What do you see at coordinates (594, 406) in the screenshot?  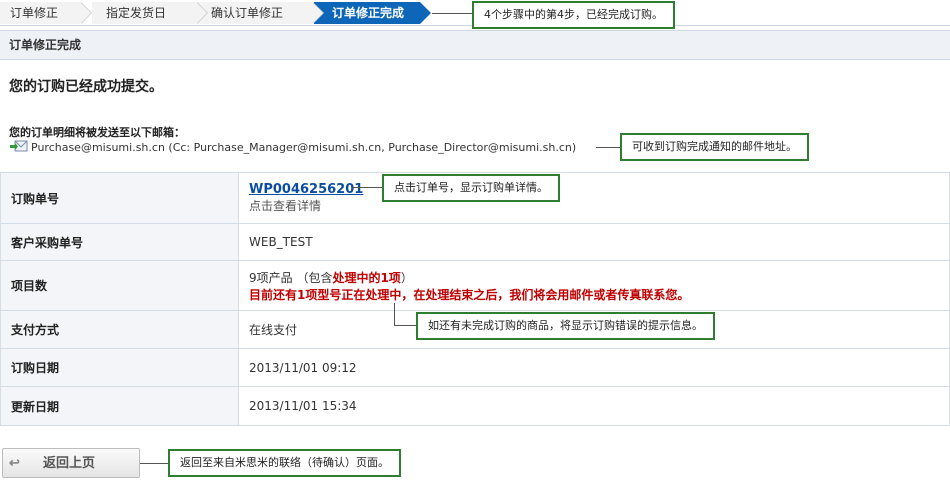 I see `update-date-value: 2013/11/01 15:34` at bounding box center [594, 406].